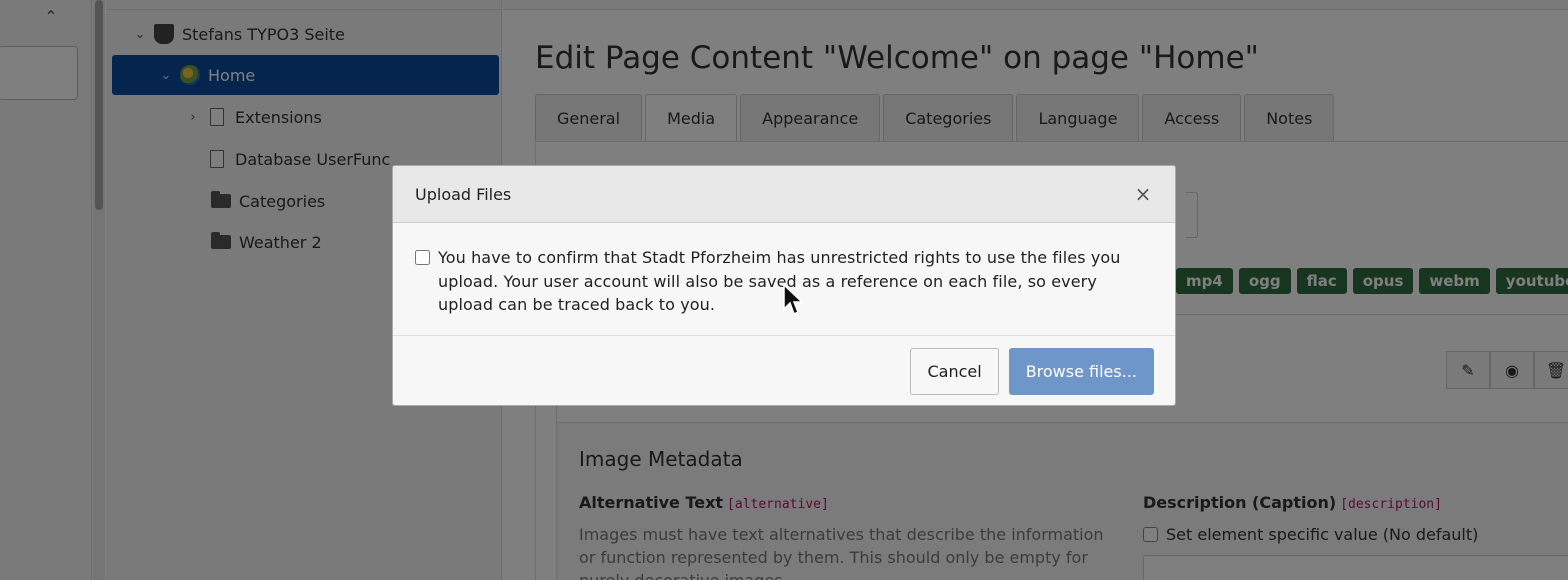 Image resolution: width=1568 pixels, height=580 pixels. I want to click on cursor-arrow, so click(793, 299).